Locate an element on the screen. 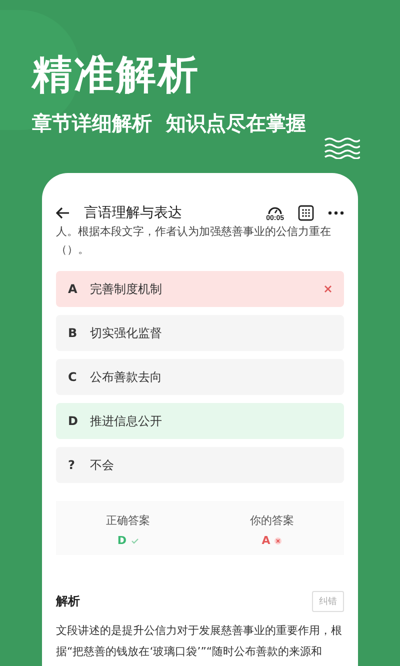 This screenshot has height=666, width=400. header-title: 言语理解与表达 is located at coordinates (133, 213).